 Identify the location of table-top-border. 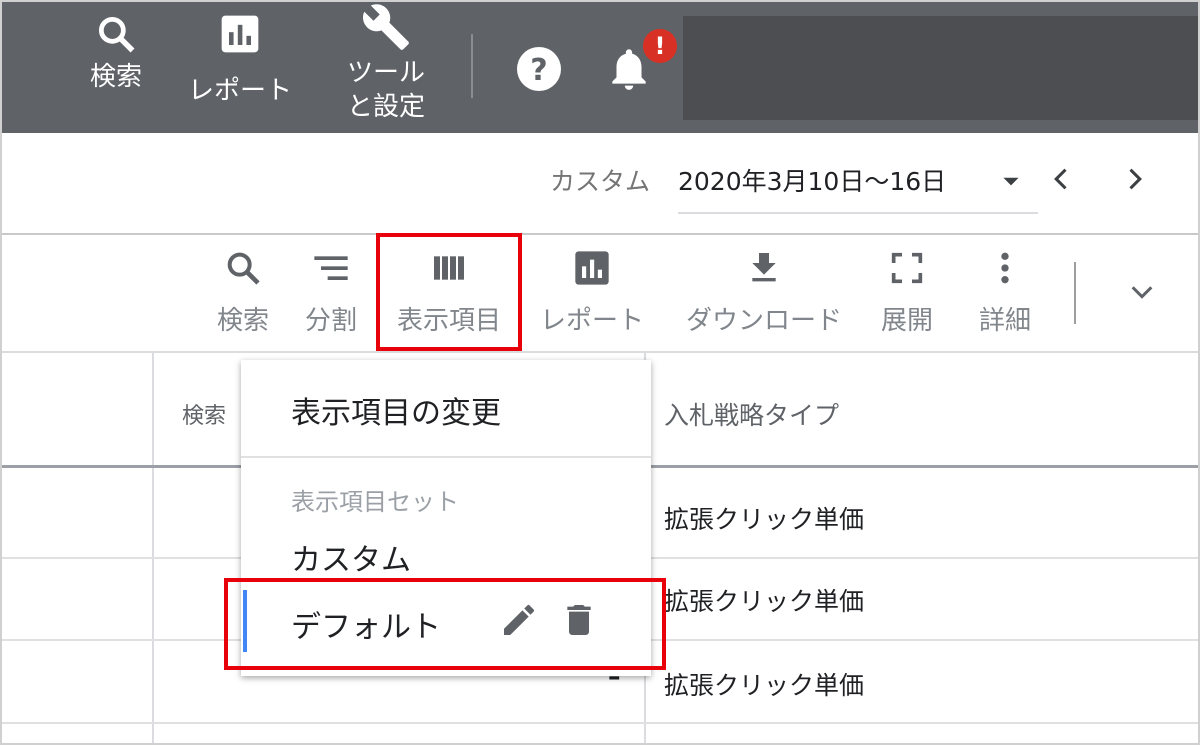
(600, 352).